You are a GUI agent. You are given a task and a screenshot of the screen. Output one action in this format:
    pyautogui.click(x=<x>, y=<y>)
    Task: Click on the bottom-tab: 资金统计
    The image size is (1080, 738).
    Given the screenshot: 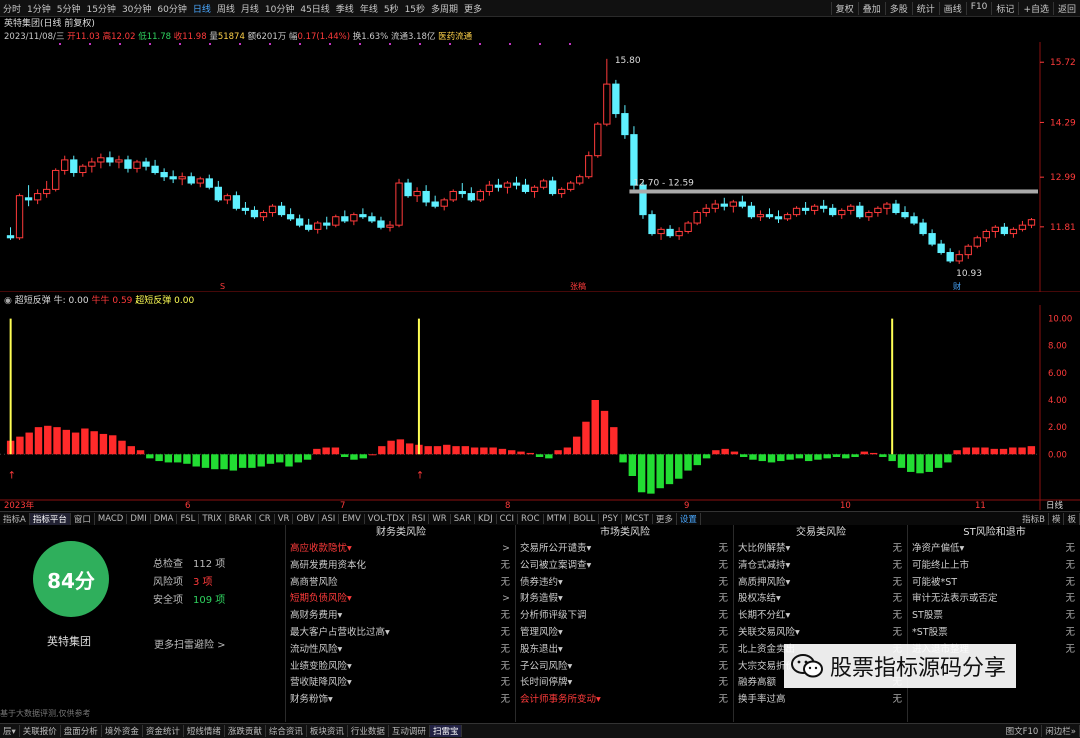 What is the action you would take?
    pyautogui.click(x=163, y=731)
    